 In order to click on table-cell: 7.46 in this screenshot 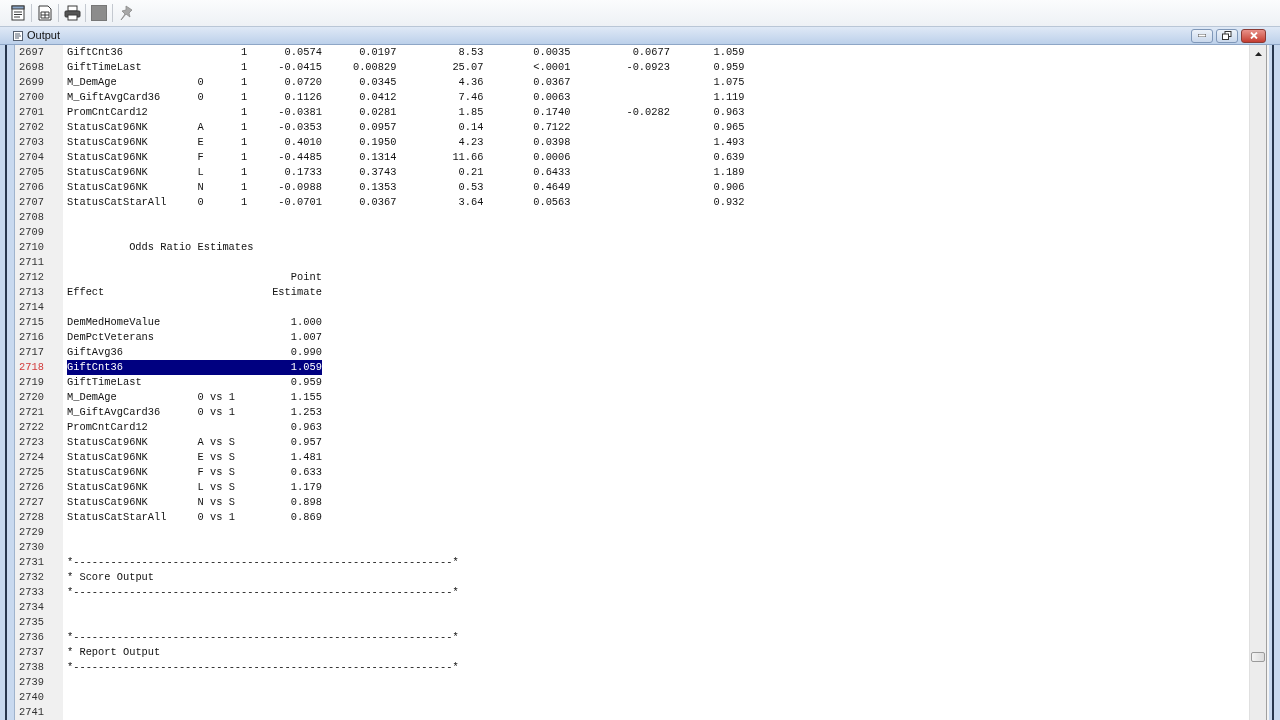, I will do `click(471, 97)`.